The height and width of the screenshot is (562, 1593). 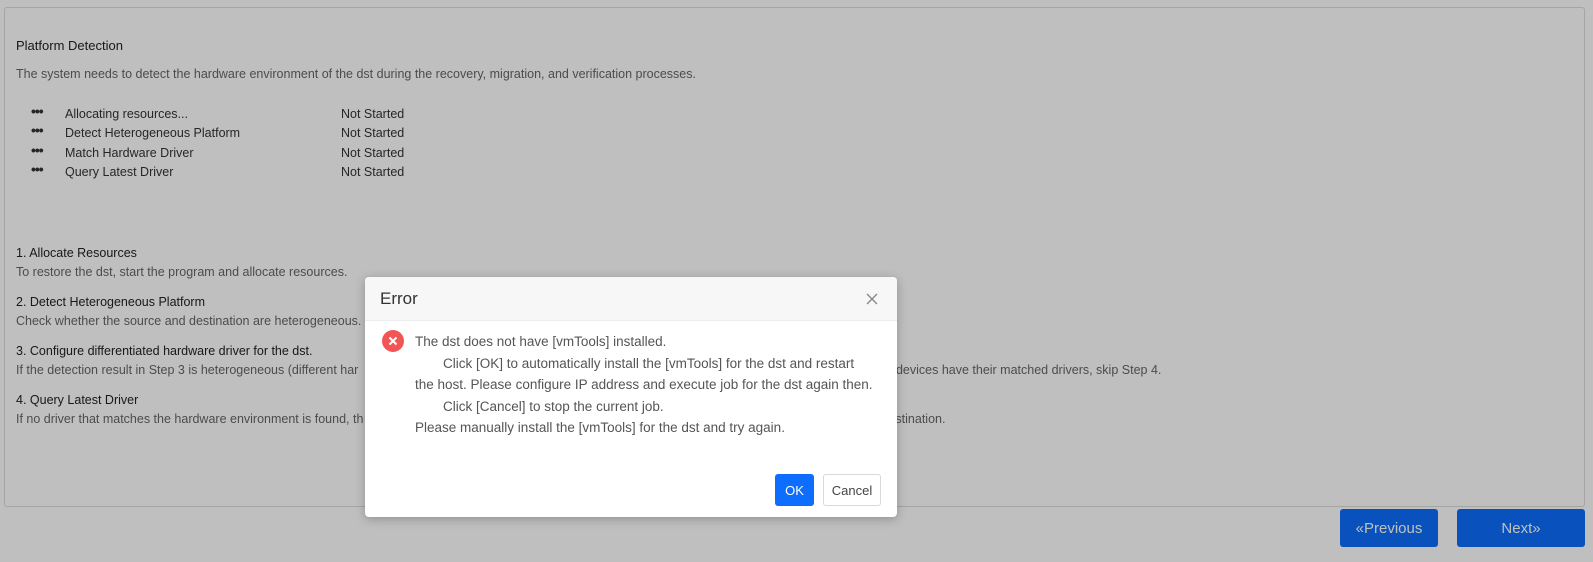 What do you see at coordinates (794, 490) in the screenshot?
I see `ok-button: OK` at bounding box center [794, 490].